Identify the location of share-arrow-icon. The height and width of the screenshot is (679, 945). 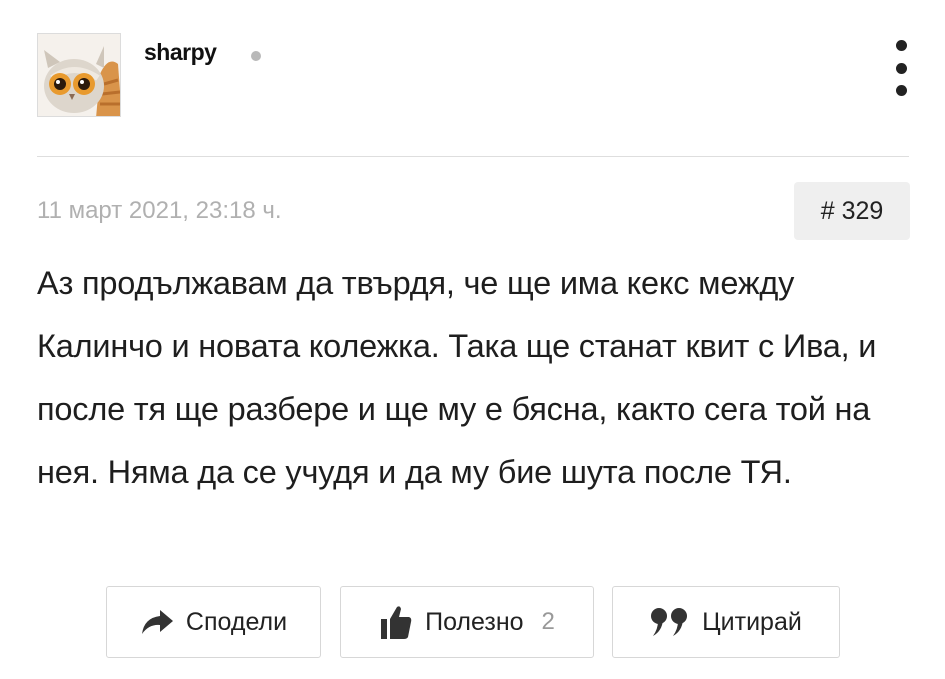
(157, 622).